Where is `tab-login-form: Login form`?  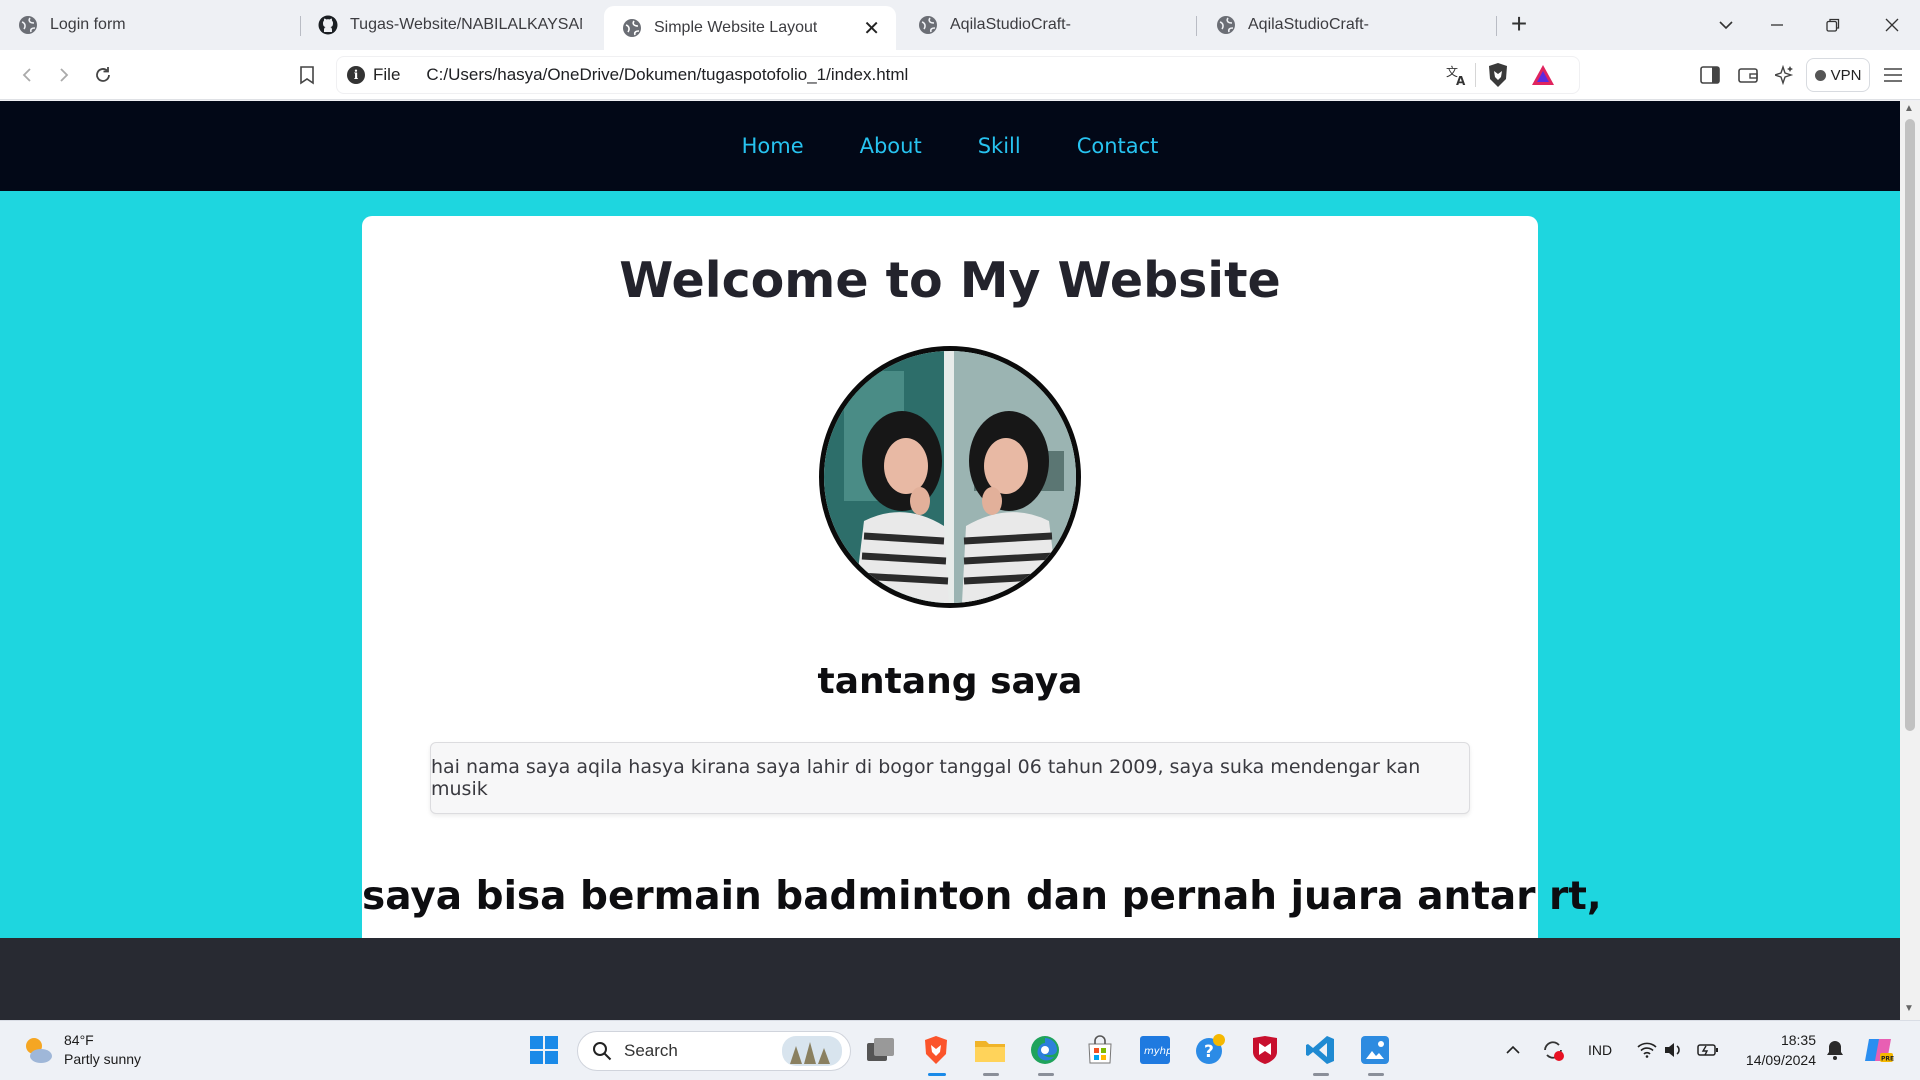 tab-login-form: Login form is located at coordinates (148, 25).